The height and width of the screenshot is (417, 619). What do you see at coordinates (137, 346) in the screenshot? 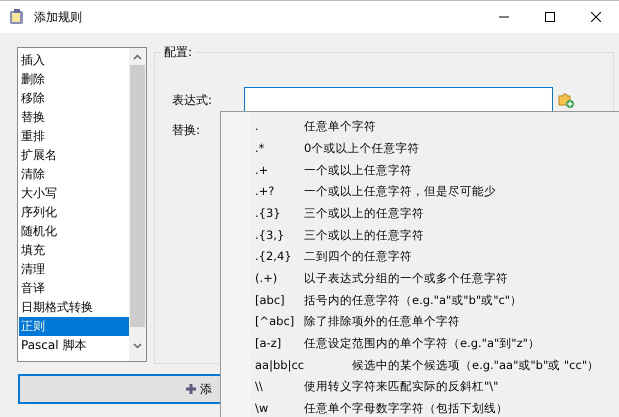
I see `scroll-down-icon` at bounding box center [137, 346].